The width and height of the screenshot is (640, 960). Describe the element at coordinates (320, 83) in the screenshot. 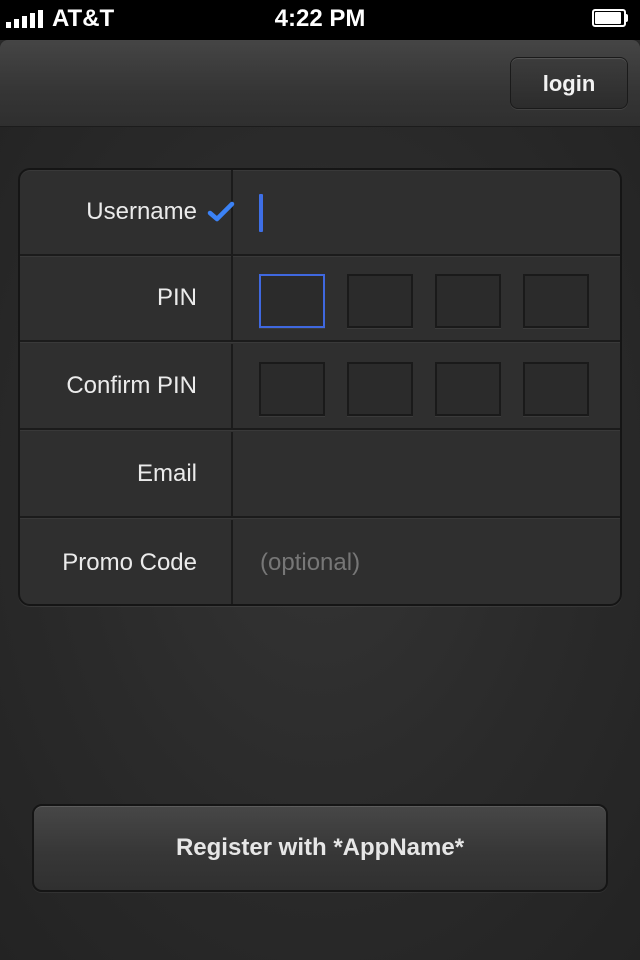

I see `navigation-bar: login` at that location.